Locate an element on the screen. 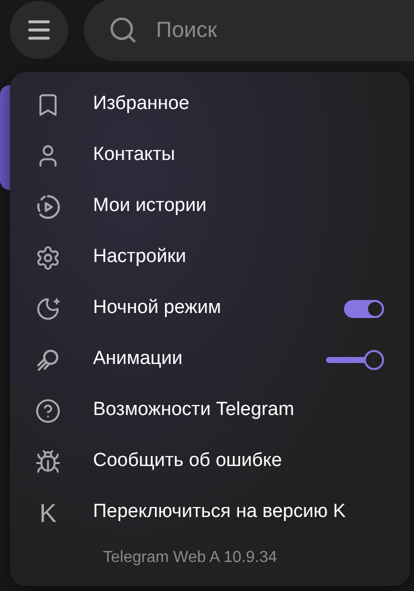 This screenshot has height=591, width=414. comet-icon is located at coordinates (48, 359).